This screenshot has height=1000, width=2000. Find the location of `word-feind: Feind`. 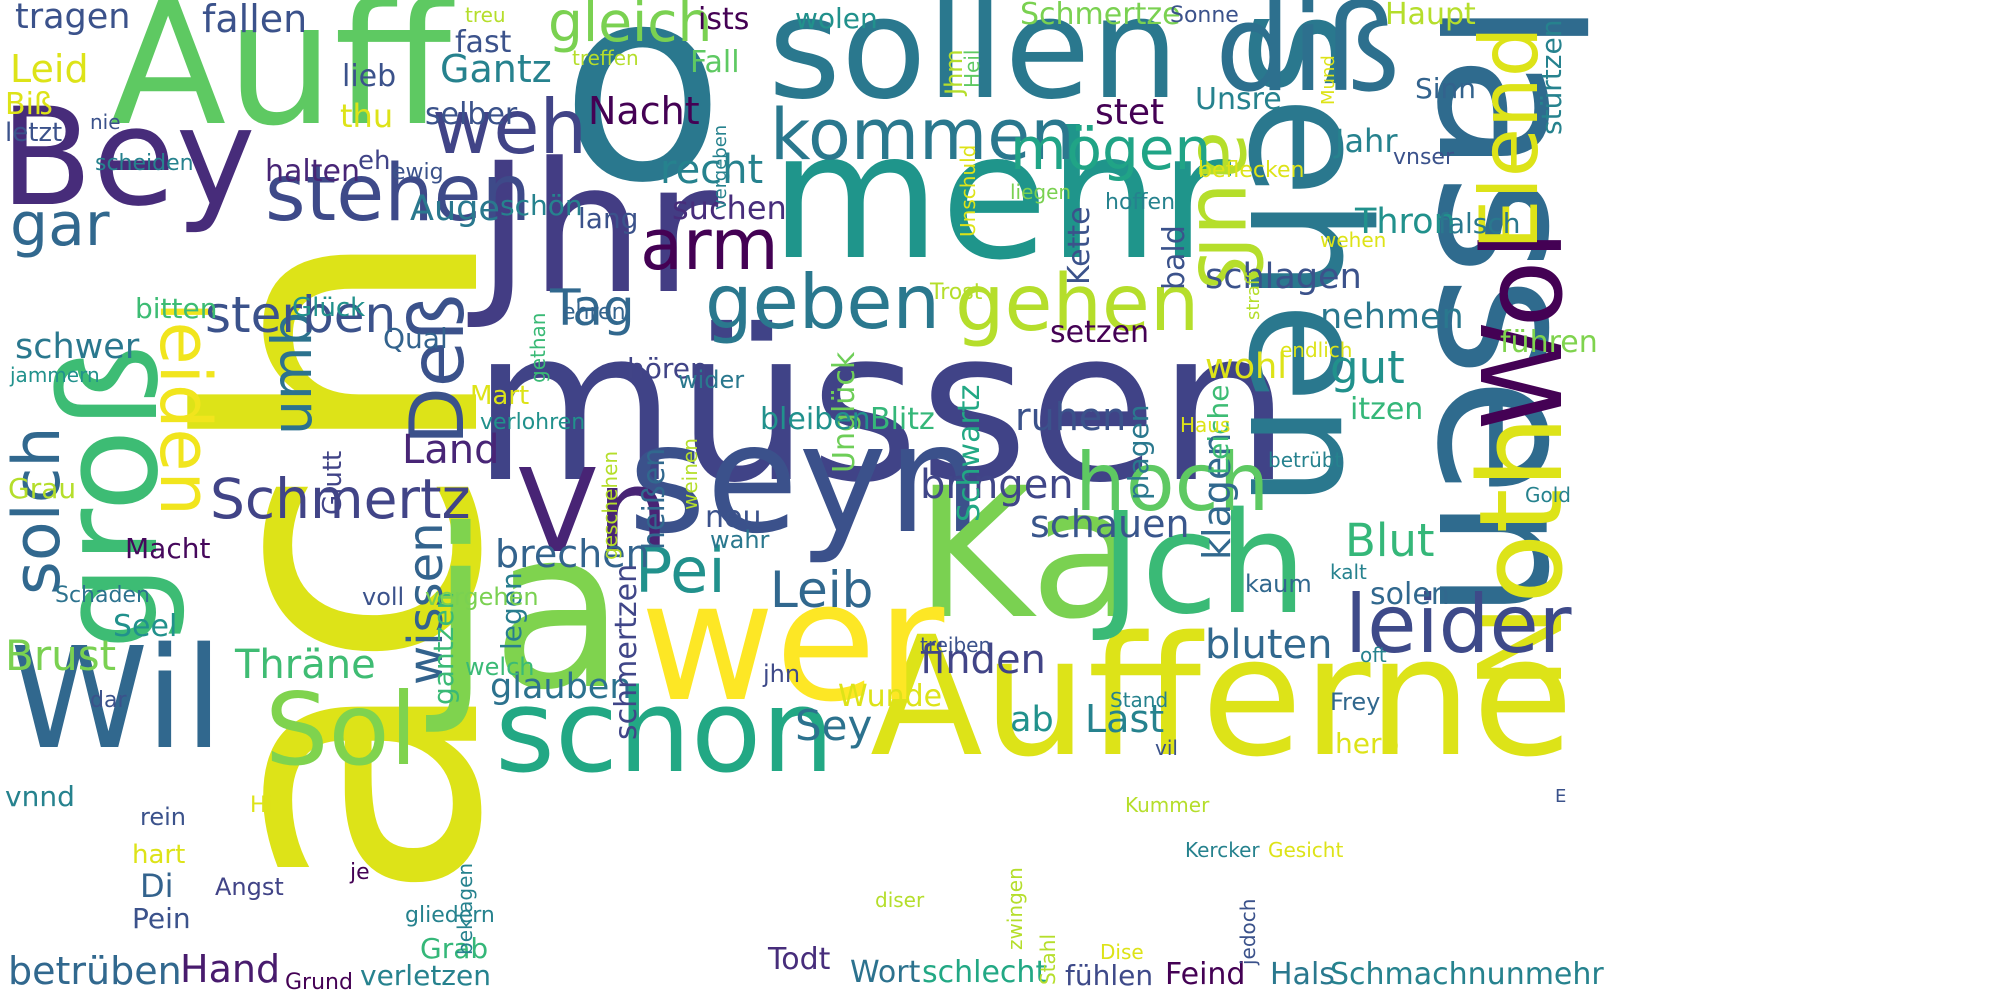

word-feind: Feind is located at coordinates (1205, 974).